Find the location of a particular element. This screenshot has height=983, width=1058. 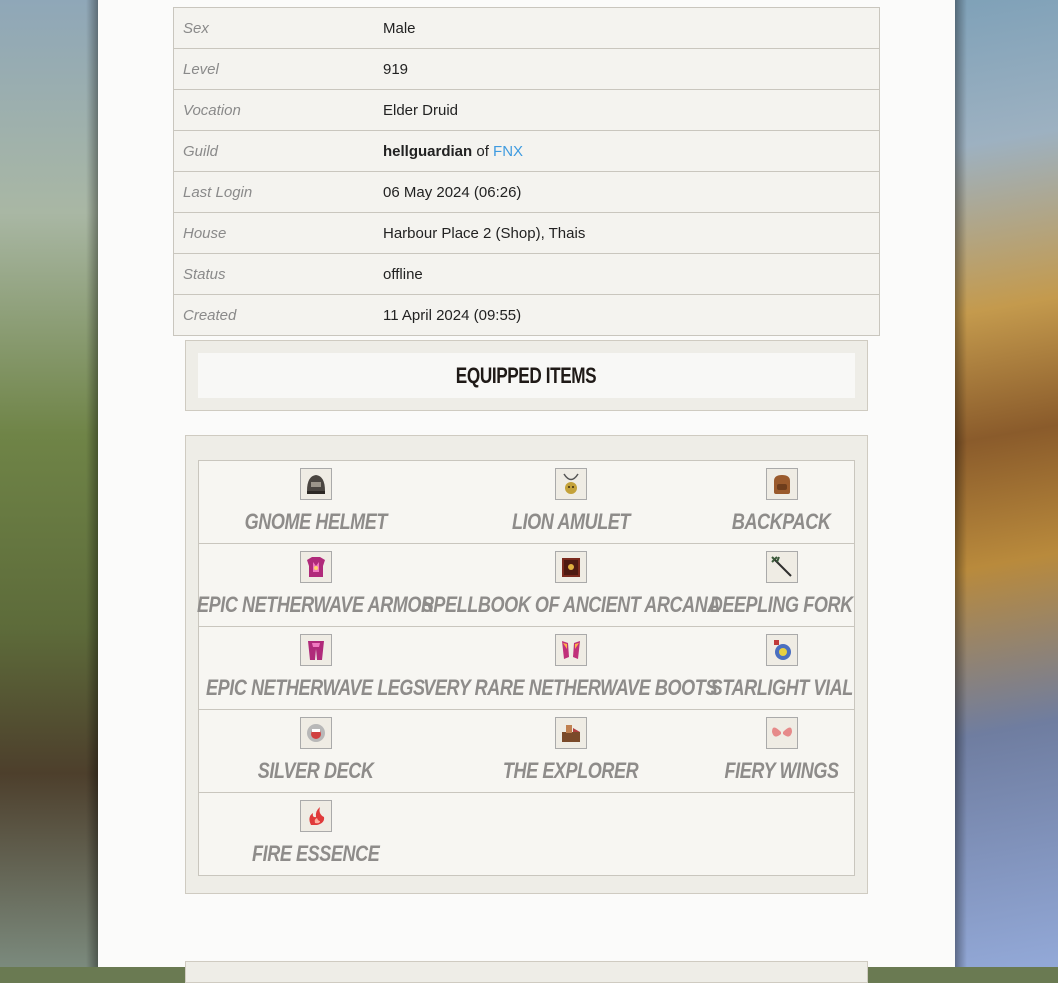

item-name: Fiery Wings is located at coordinates (781, 770).